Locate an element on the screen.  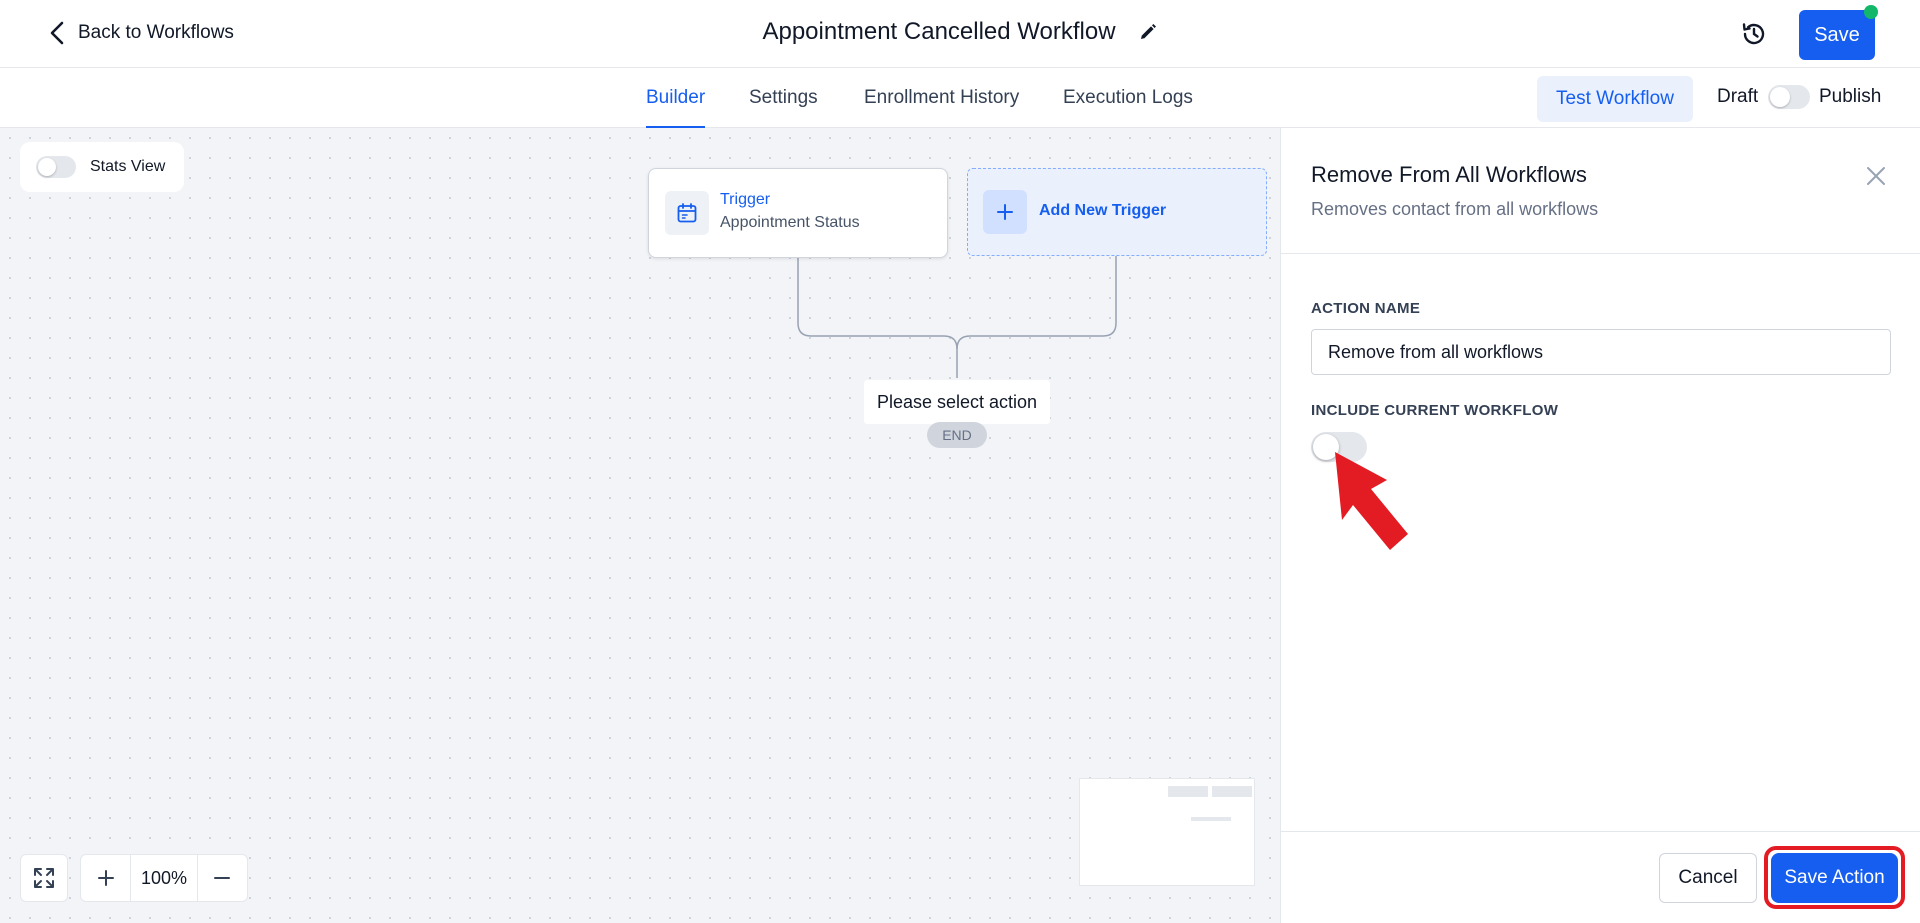
workflow-title-container: Appointment Cancelled Workflow is located at coordinates (960, 32).